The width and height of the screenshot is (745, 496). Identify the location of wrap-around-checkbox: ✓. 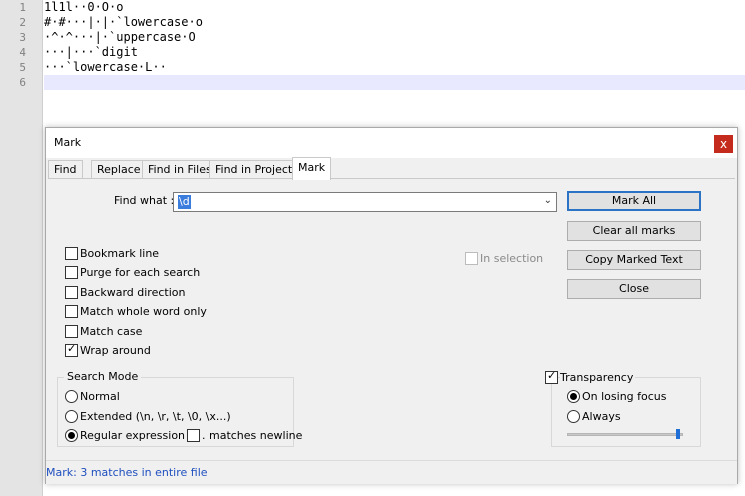
(71, 349).